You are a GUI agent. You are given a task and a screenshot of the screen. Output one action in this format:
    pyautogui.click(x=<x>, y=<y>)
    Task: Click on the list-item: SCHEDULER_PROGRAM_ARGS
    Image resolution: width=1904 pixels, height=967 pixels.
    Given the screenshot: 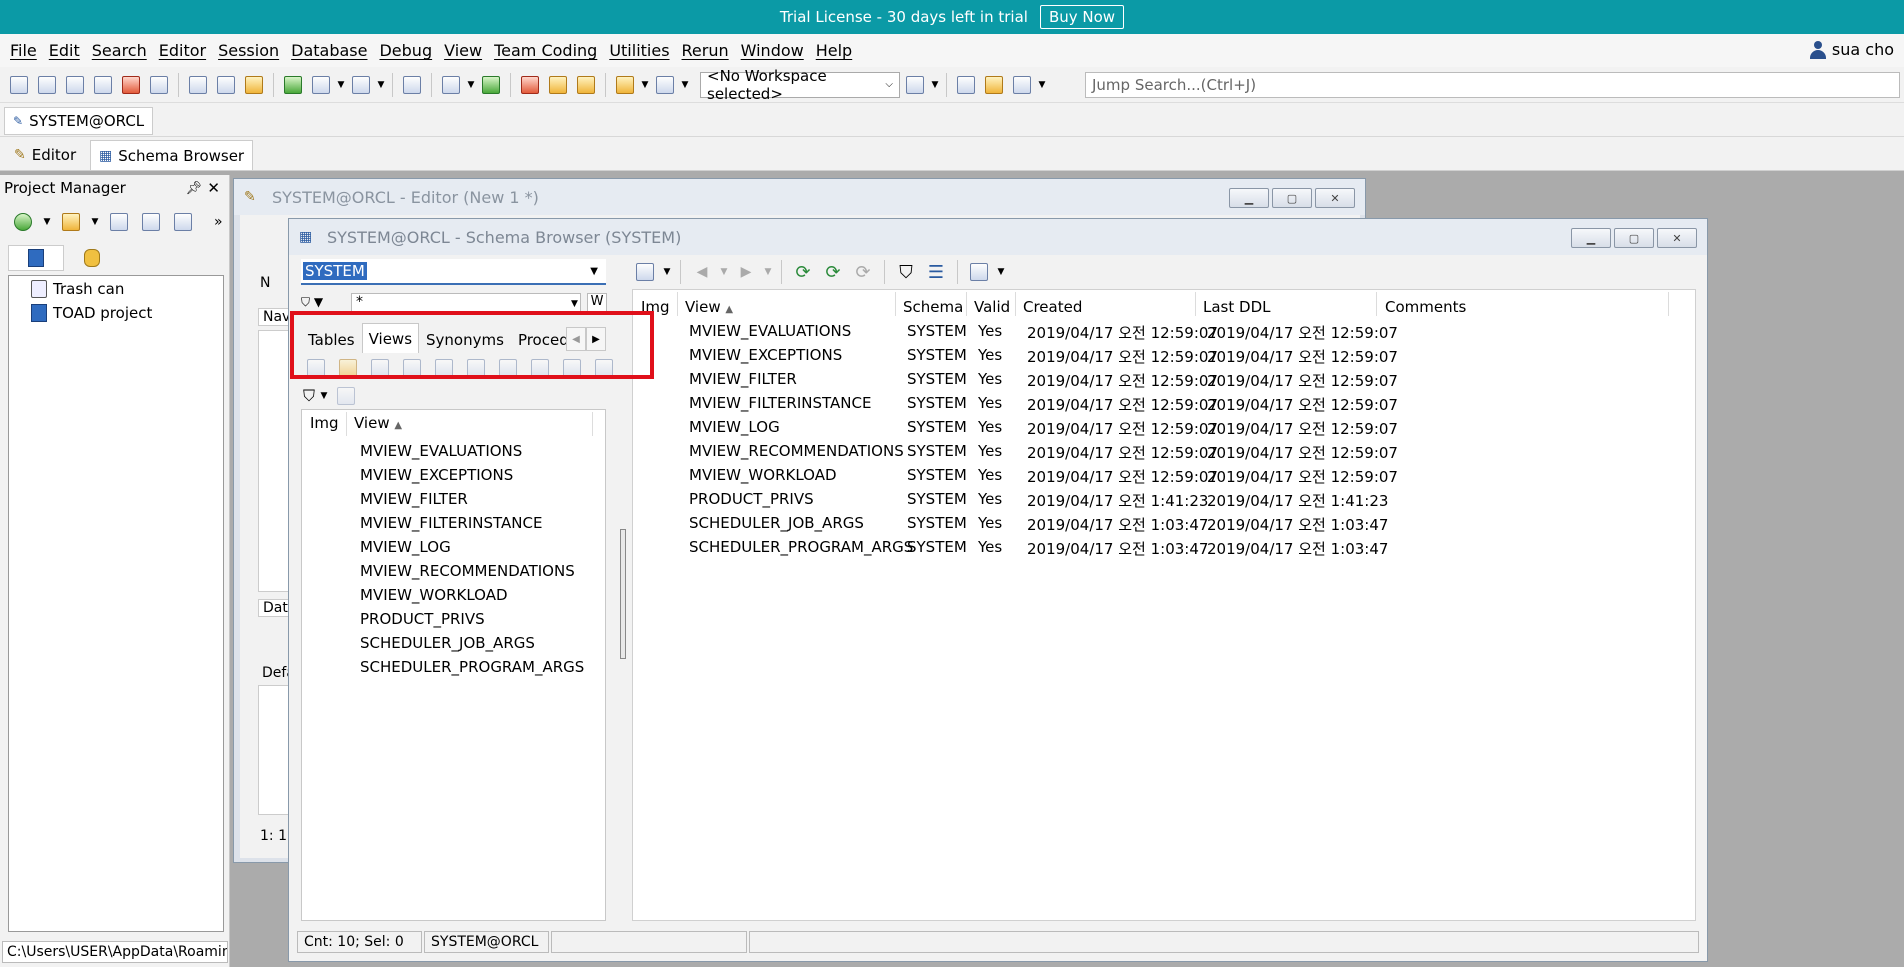 What is the action you would take?
    pyautogui.click(x=472, y=667)
    